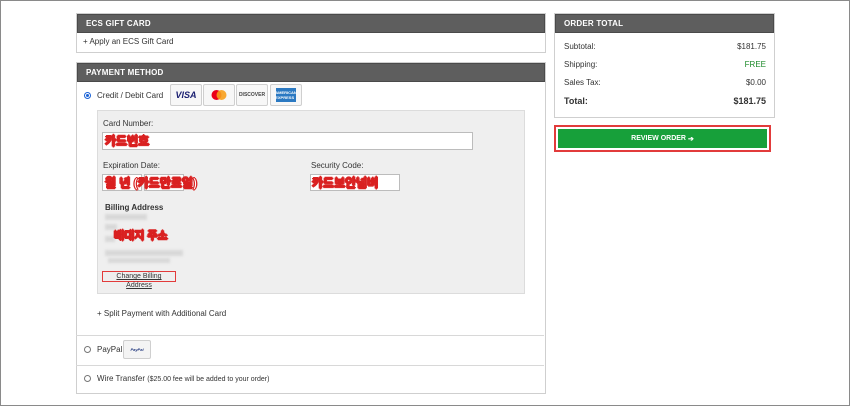 The height and width of the screenshot is (406, 850). I want to click on subtotal-row: Subtotal: $181.75, so click(665, 46).